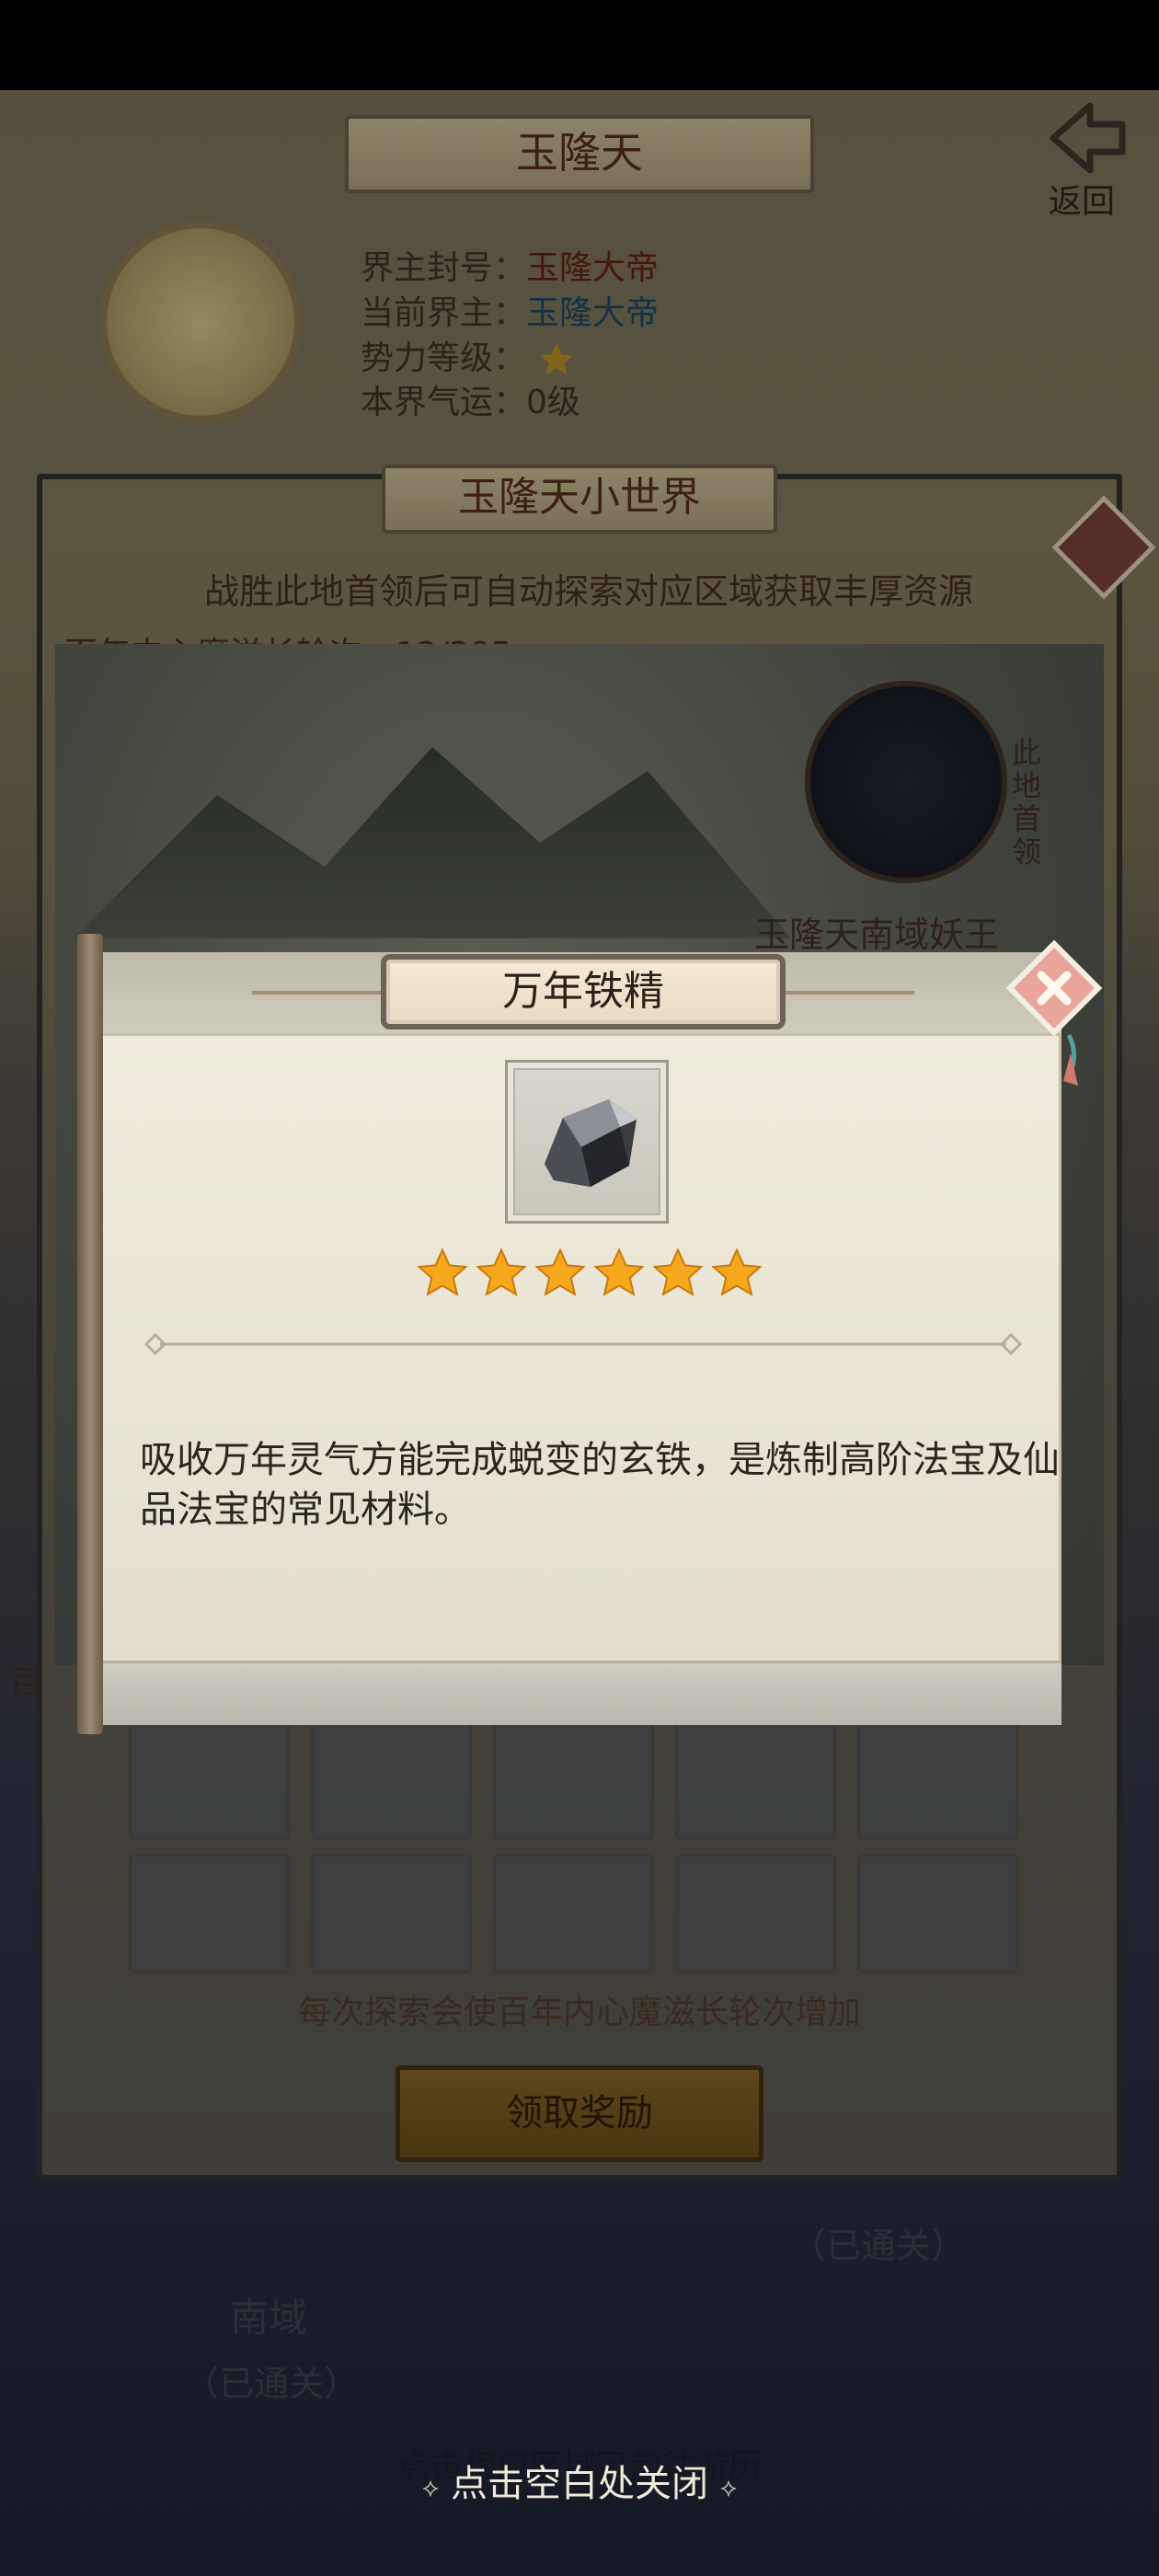 Image resolution: width=1159 pixels, height=2576 pixels. I want to click on iron-ore-icon, so click(591, 1143).